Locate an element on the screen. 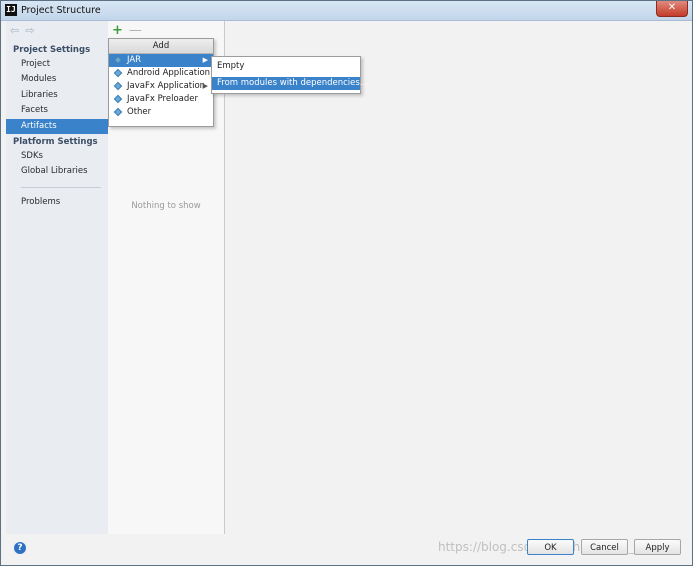 The height and width of the screenshot is (566, 693). menu-item-label: Other is located at coordinates (139, 112).